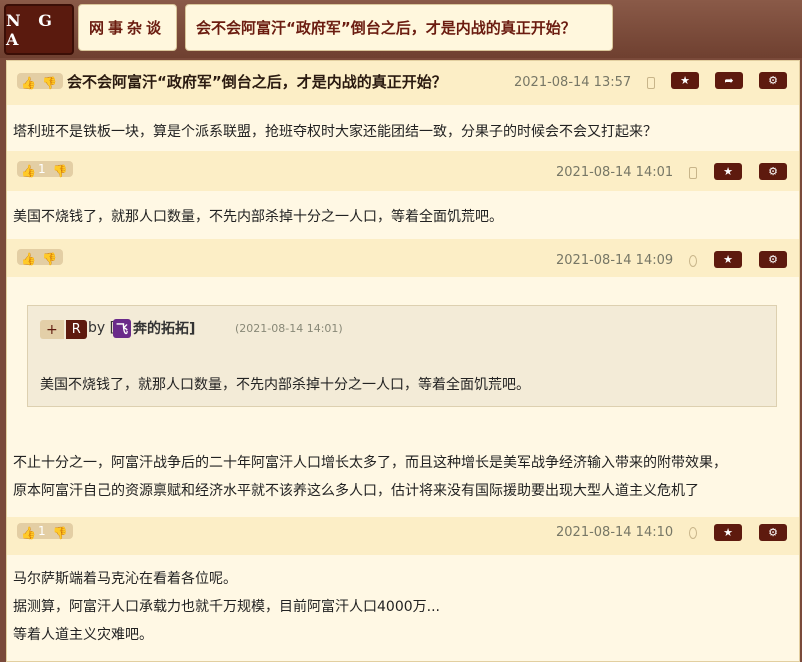 The height and width of the screenshot is (662, 802). What do you see at coordinates (285, 385) in the screenshot?
I see `quote-text: 美国不烧钱了，就那人口数量，不先内部杀掉十分之一人口，等着全面饥荒吧。` at bounding box center [285, 385].